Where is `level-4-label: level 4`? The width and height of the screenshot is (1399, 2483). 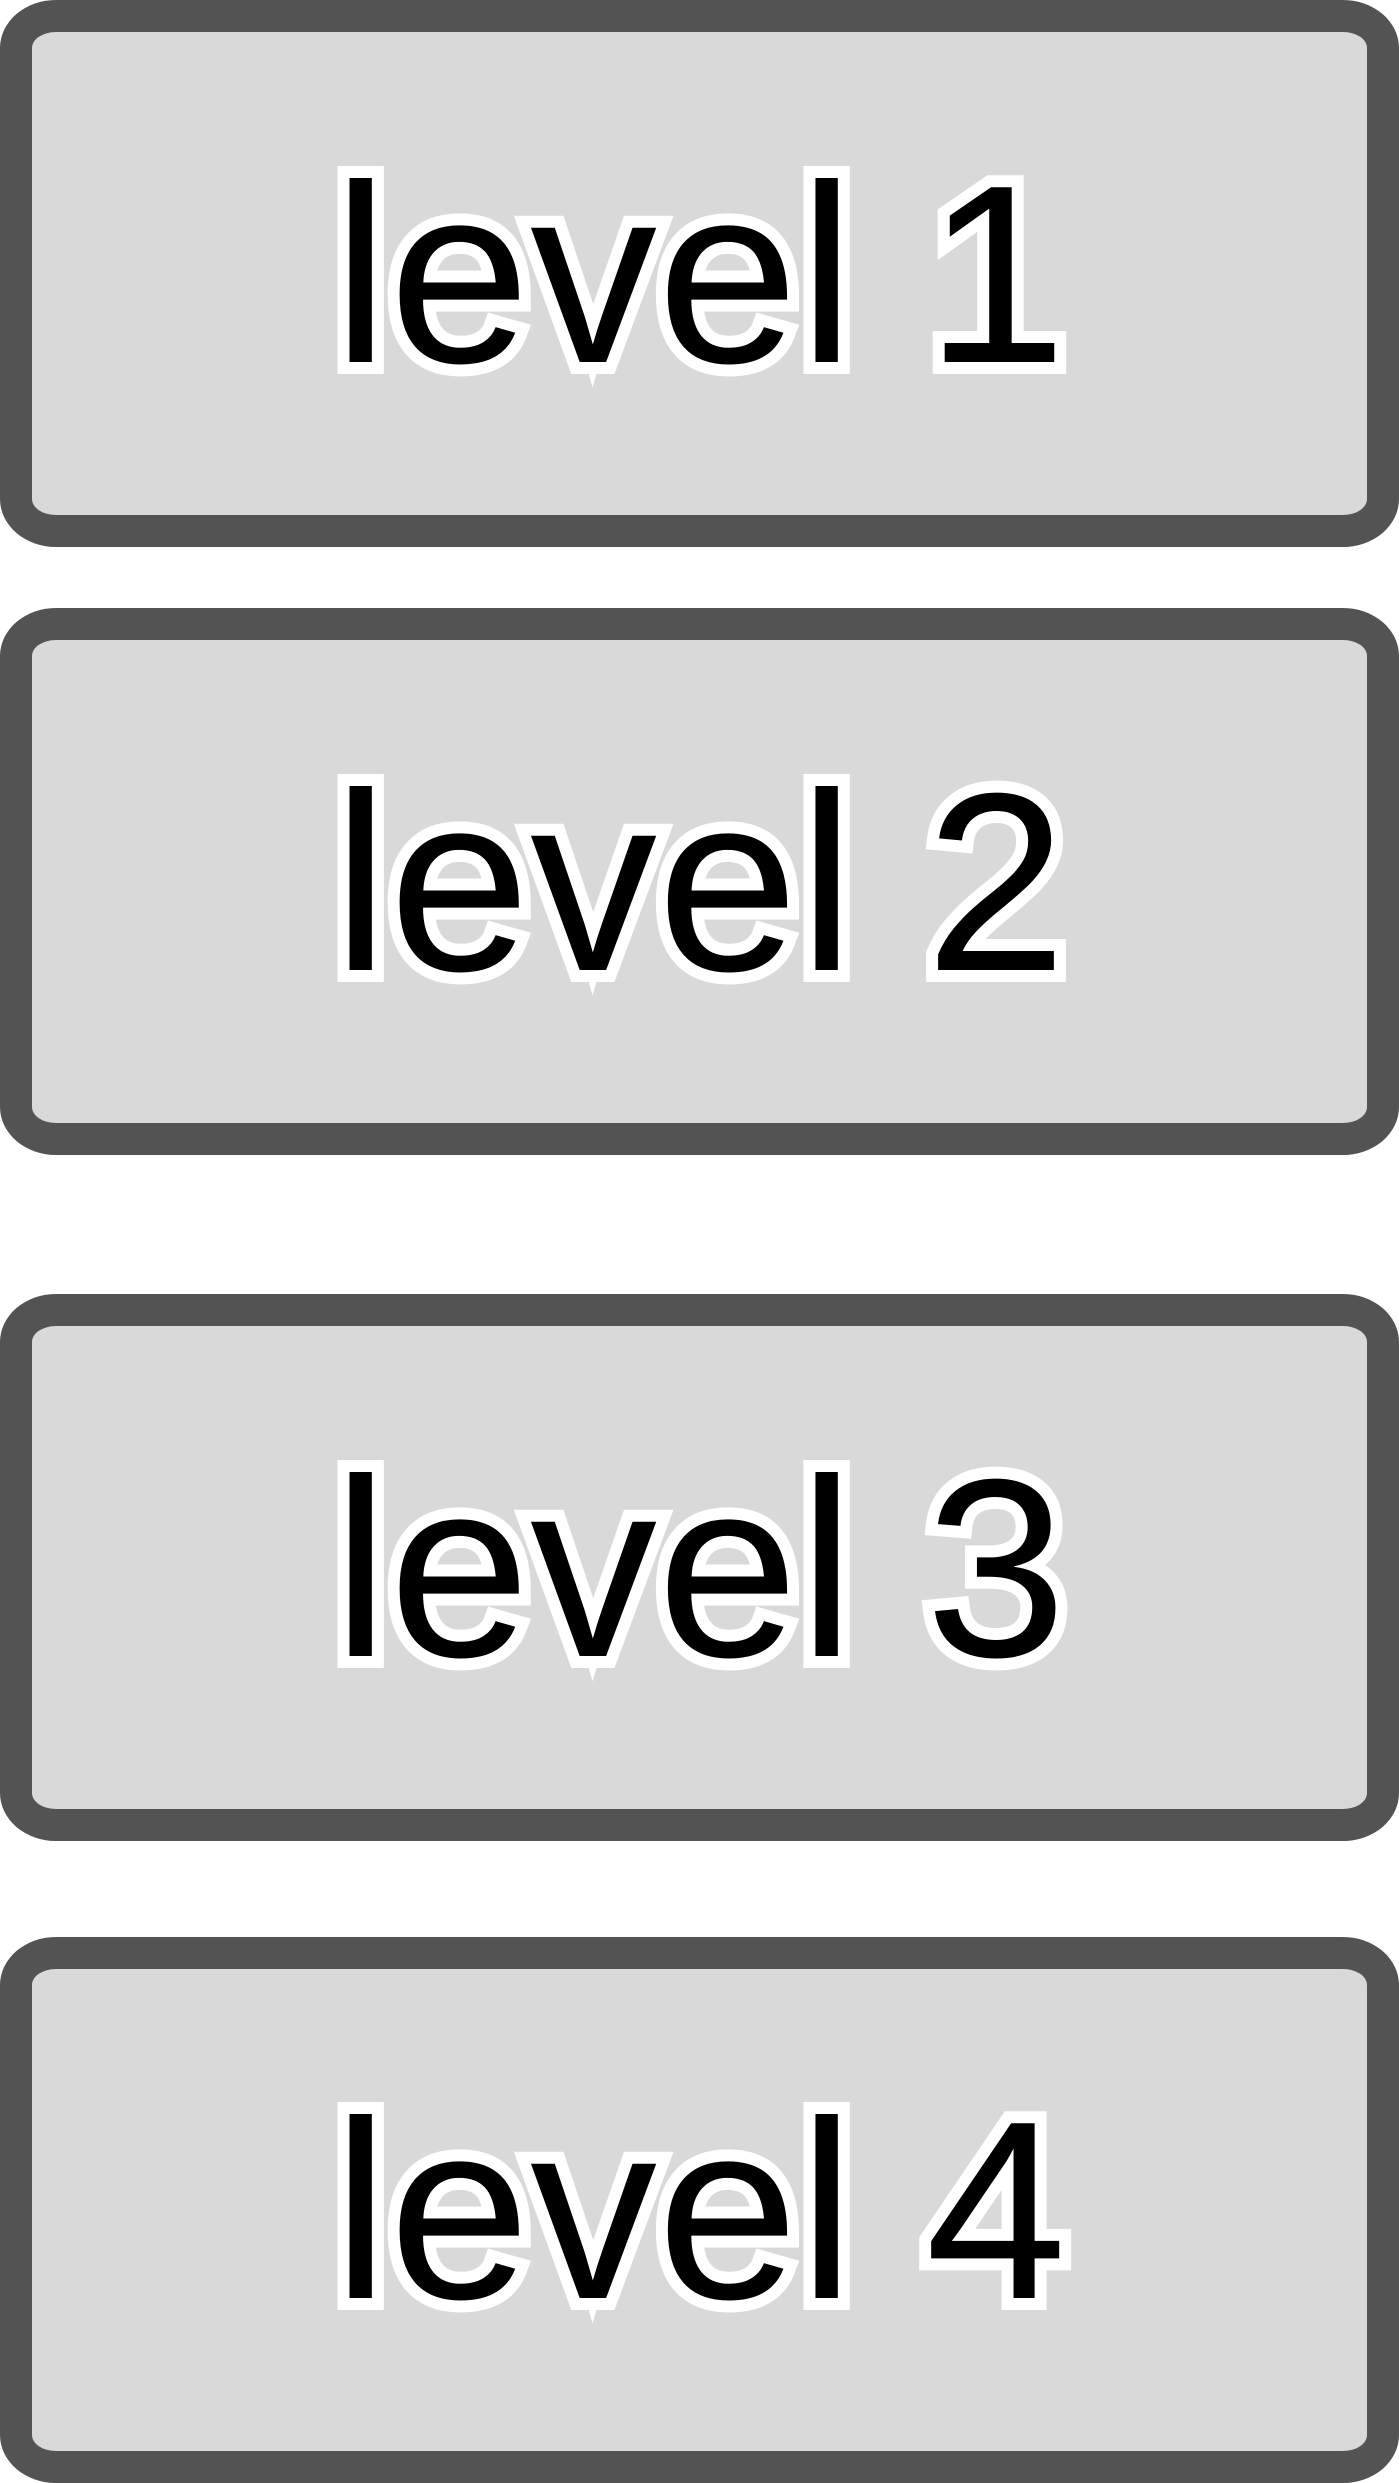 level-4-label: level 4 is located at coordinates (699, 2210).